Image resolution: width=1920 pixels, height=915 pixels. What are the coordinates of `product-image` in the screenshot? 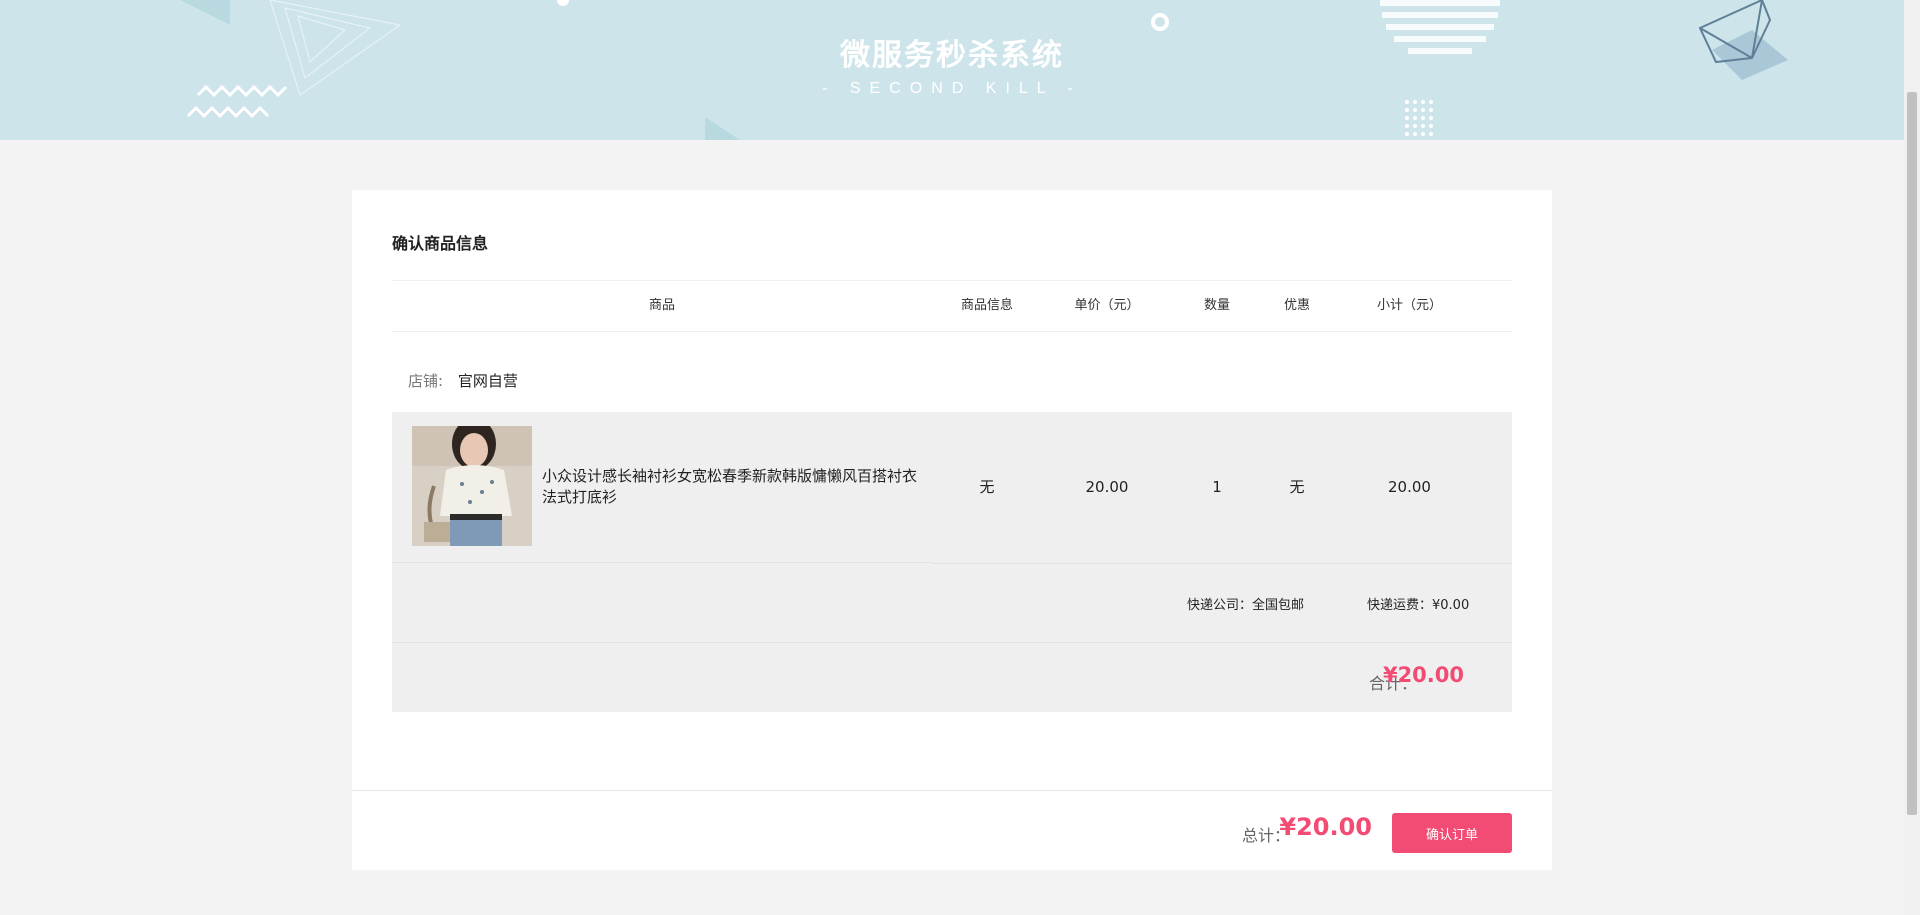 It's located at (472, 486).